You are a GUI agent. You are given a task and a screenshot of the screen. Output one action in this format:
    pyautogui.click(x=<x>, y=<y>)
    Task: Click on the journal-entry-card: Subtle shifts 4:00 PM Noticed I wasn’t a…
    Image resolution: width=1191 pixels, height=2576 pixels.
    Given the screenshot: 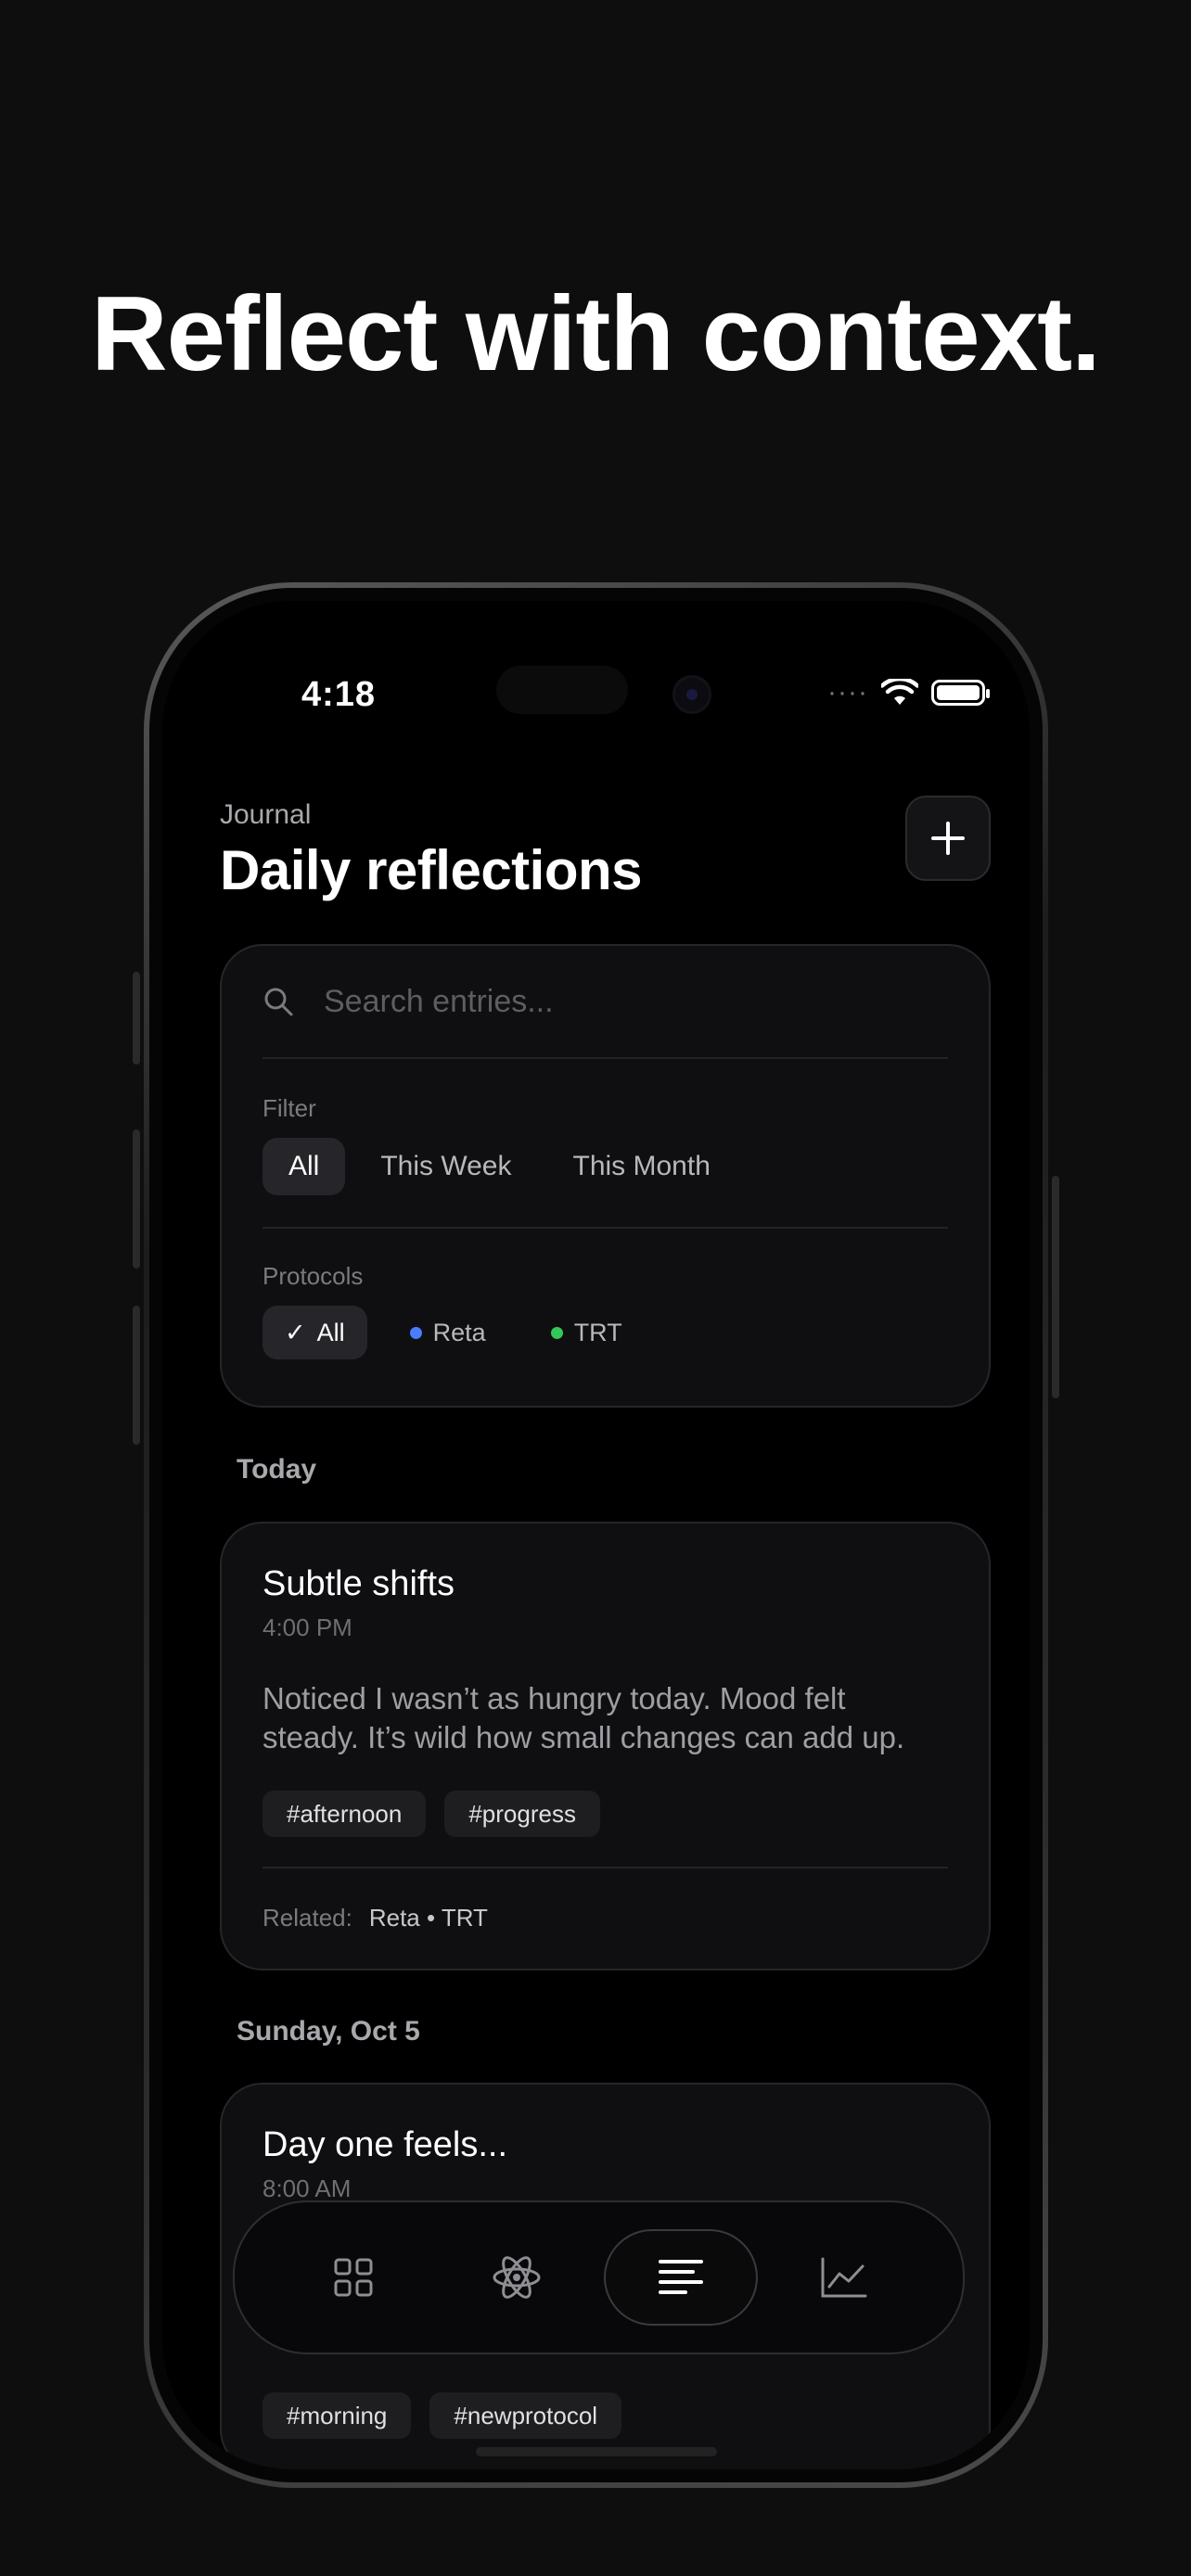 What is the action you would take?
    pyautogui.click(x=605, y=1746)
    